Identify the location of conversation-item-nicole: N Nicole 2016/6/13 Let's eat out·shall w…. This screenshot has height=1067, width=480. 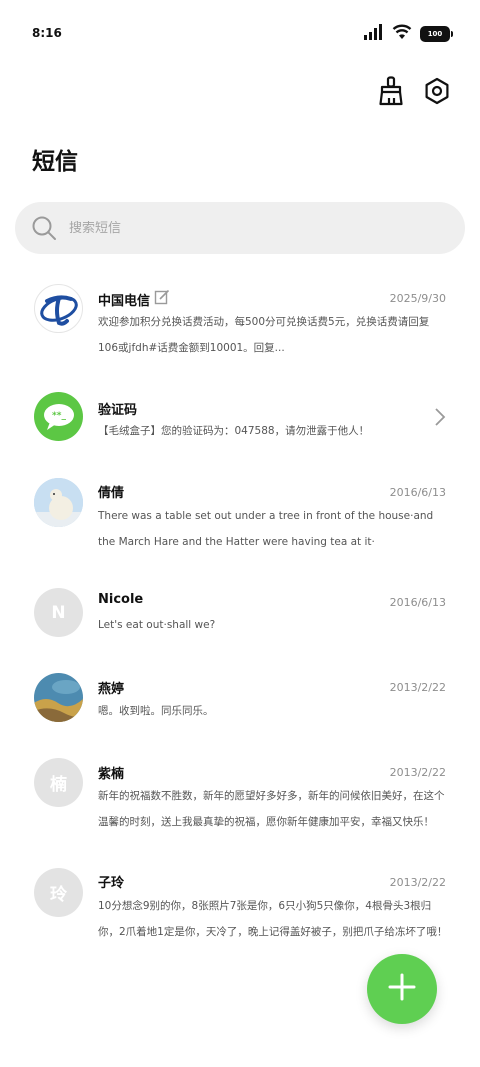
(240, 619).